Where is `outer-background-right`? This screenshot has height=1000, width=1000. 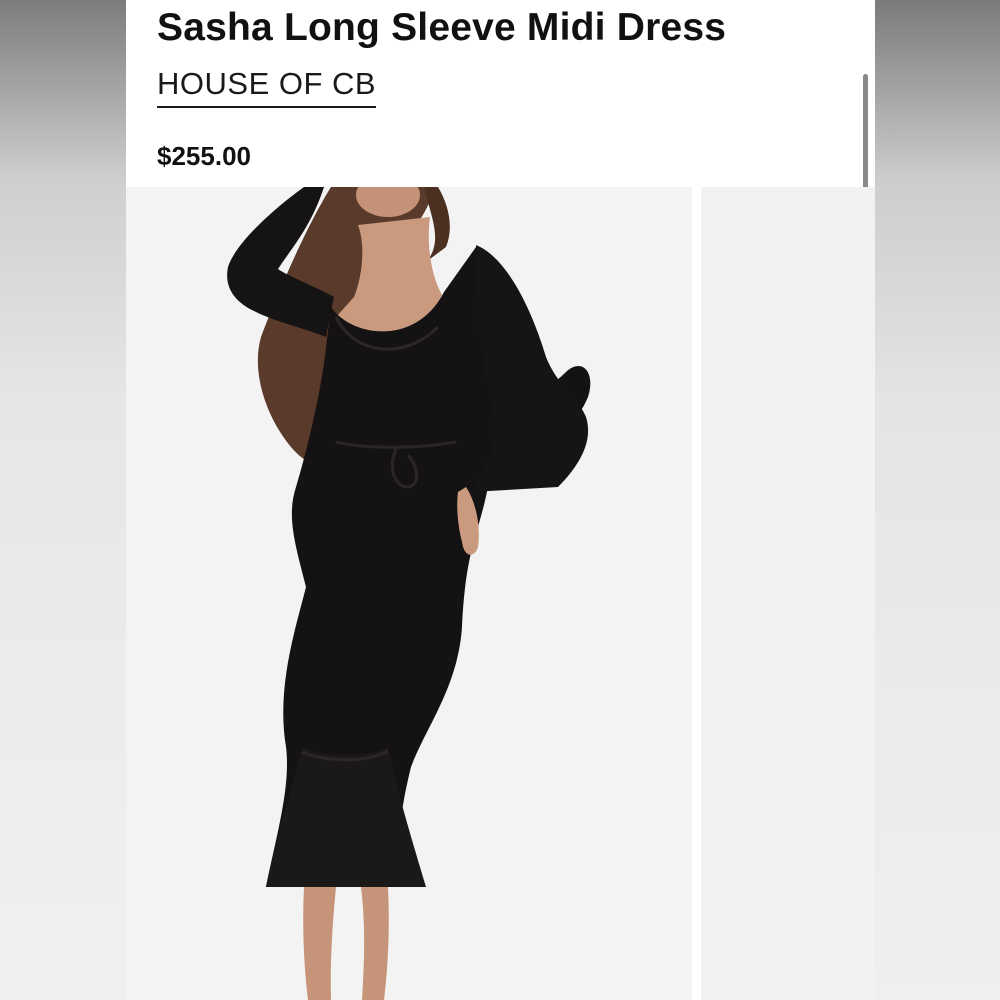 outer-background-right is located at coordinates (937, 500).